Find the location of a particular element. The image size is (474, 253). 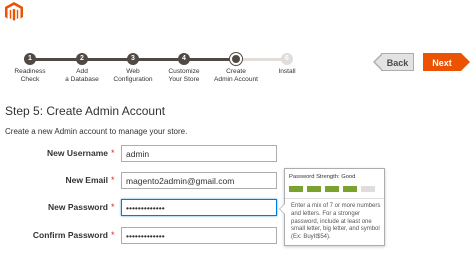

step-6-marker: 6 is located at coordinates (287, 59).